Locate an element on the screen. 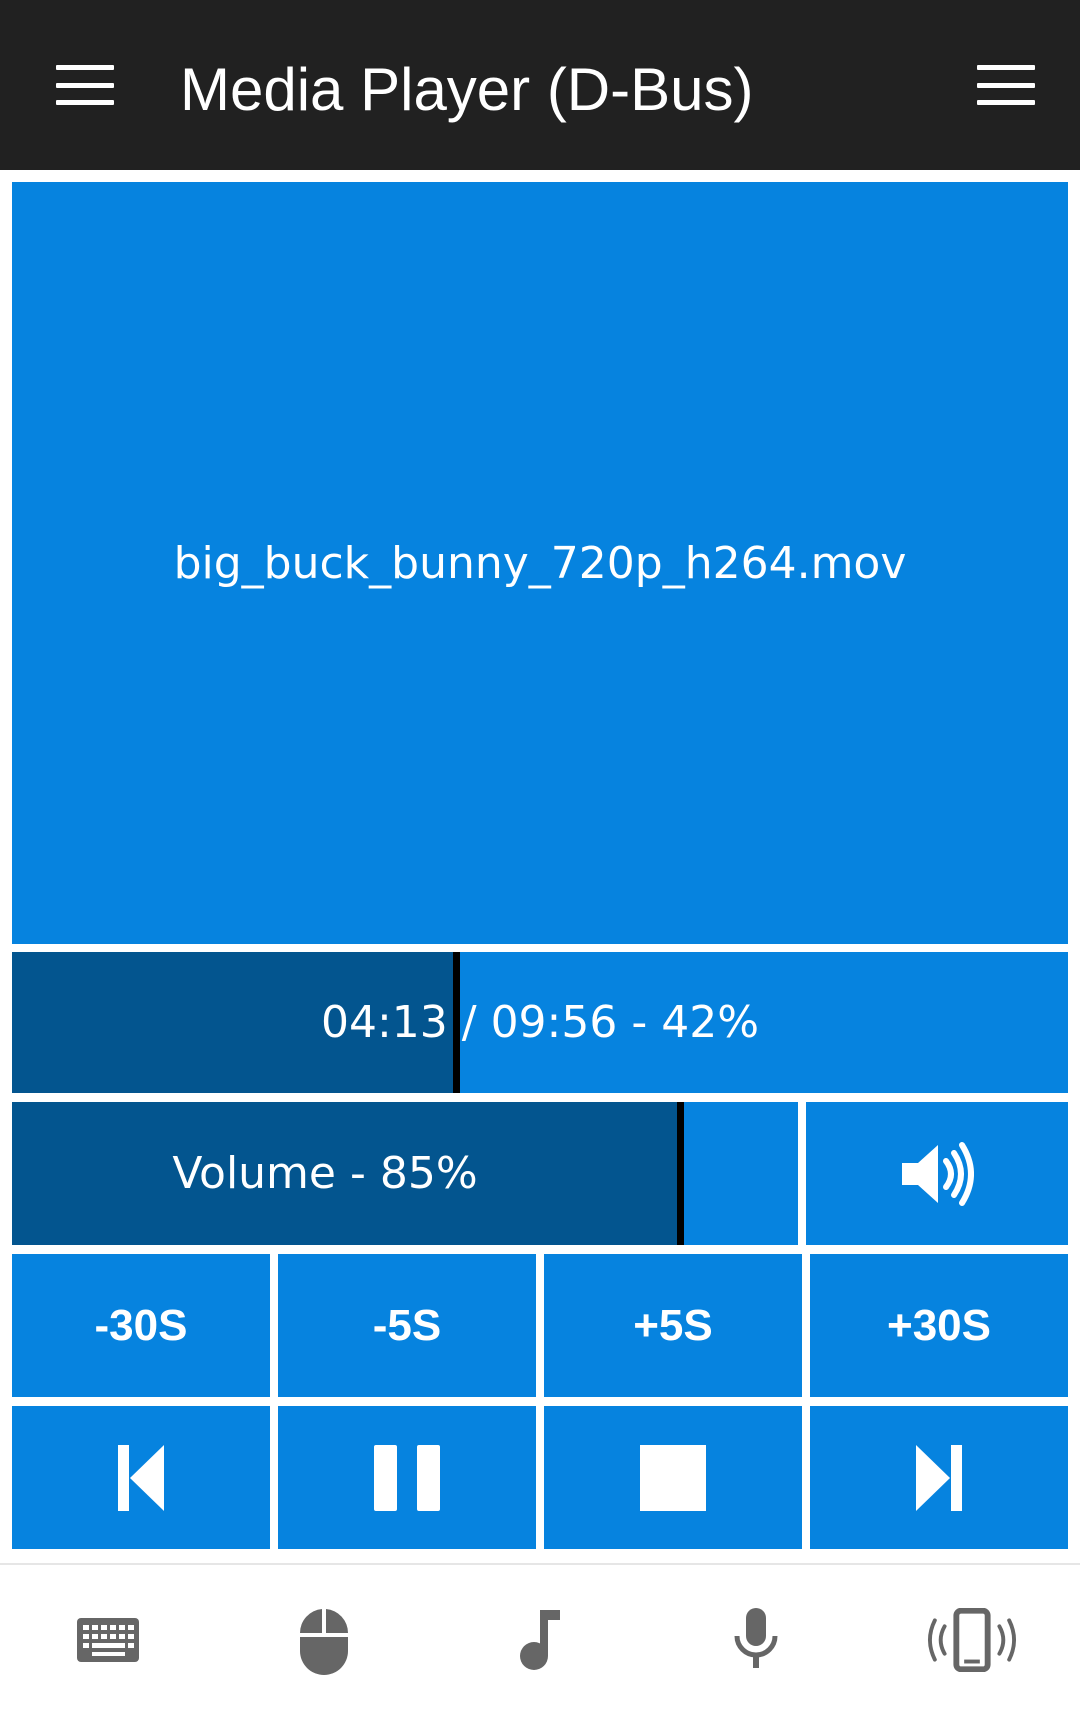 The image size is (1080, 1709). volume-marker is located at coordinates (681, 1173).